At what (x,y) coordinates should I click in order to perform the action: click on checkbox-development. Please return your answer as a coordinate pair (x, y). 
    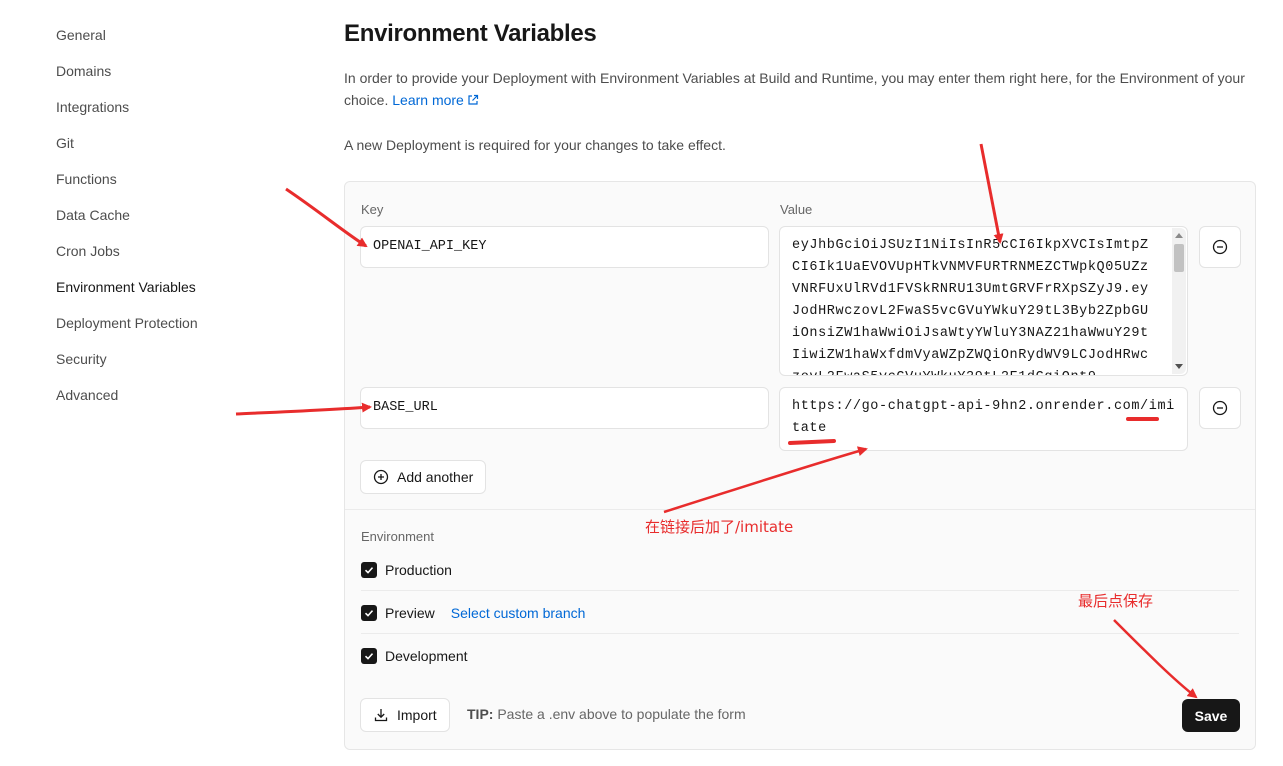
    Looking at the image, I should click on (369, 655).